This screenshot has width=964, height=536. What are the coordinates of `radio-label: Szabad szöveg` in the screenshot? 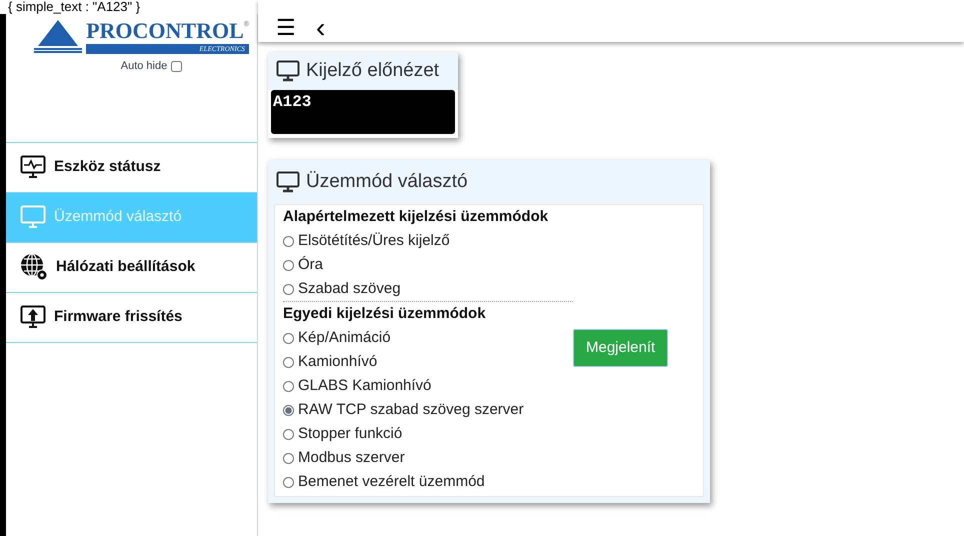 It's located at (349, 288).